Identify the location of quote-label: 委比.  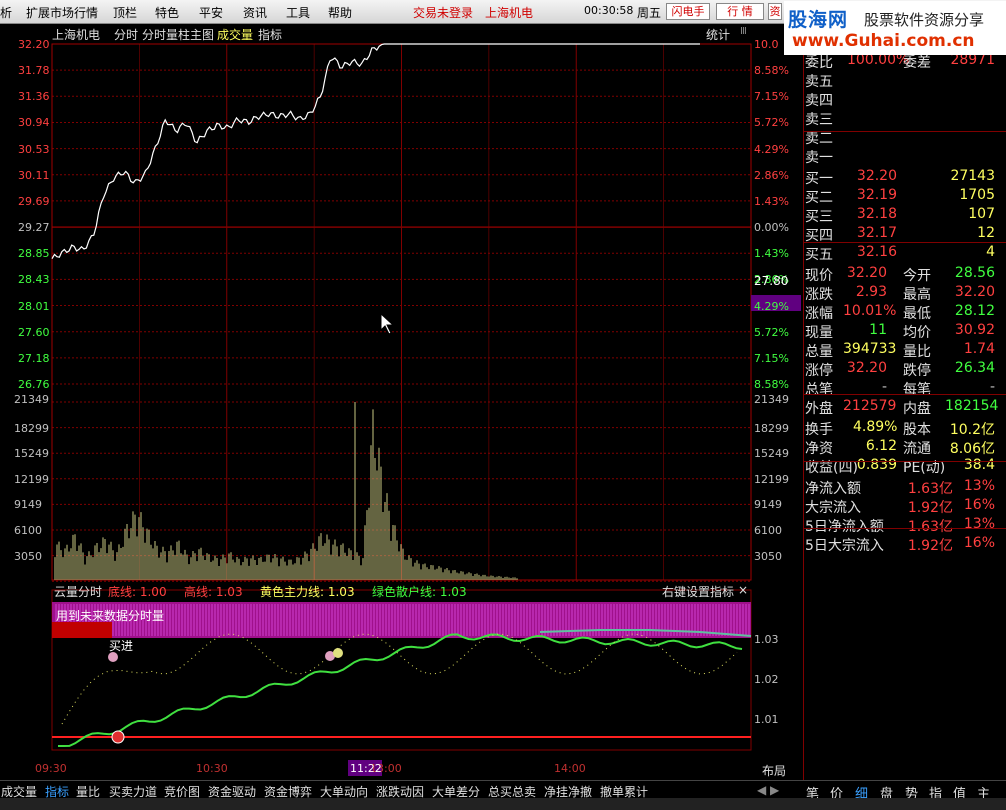
(819, 63).